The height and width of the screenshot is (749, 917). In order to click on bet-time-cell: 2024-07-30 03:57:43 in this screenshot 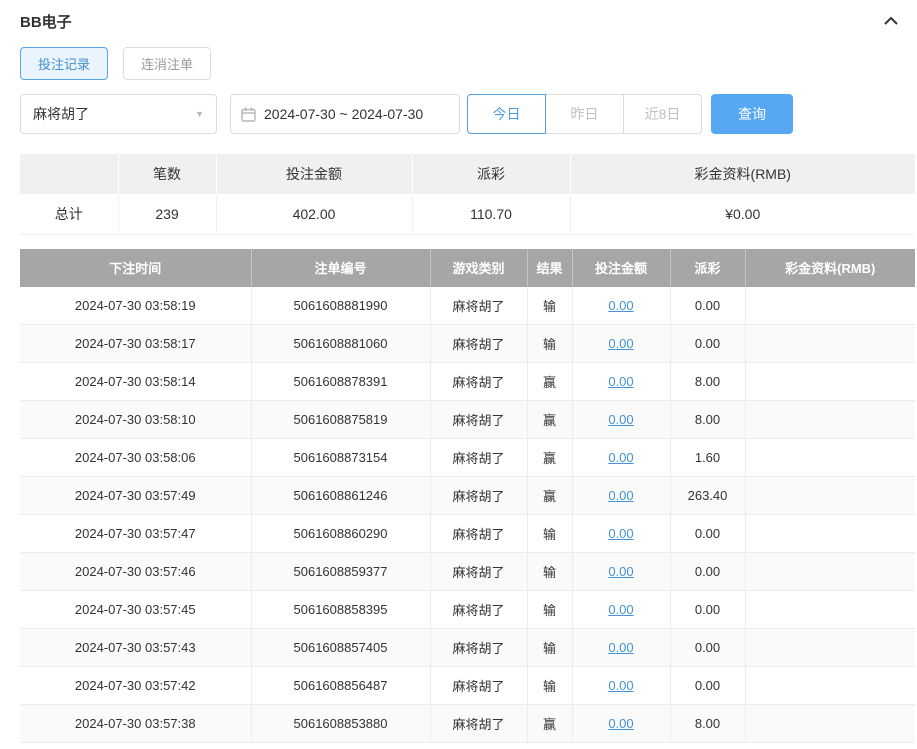, I will do `click(136, 647)`.